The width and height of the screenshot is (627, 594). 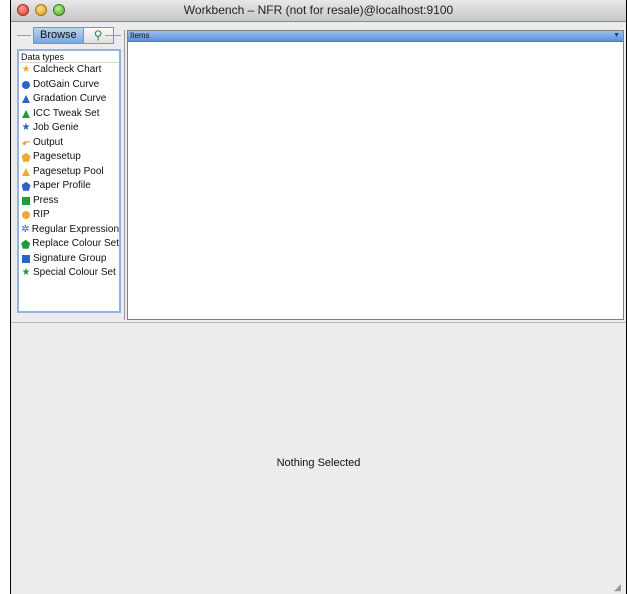 I want to click on data-type-label: Pagesetup, so click(x=57, y=156).